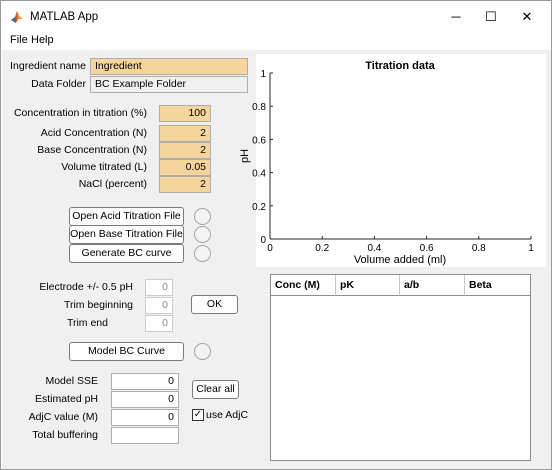 The image size is (552, 470). What do you see at coordinates (259, 174) in the screenshot?
I see `y-tick-label: 0.4` at bounding box center [259, 174].